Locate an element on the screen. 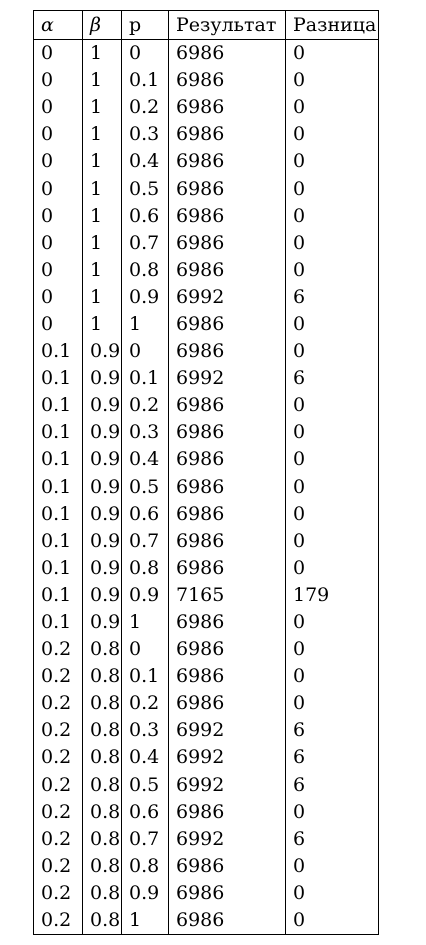  cell-p: 0.8 is located at coordinates (145, 568).